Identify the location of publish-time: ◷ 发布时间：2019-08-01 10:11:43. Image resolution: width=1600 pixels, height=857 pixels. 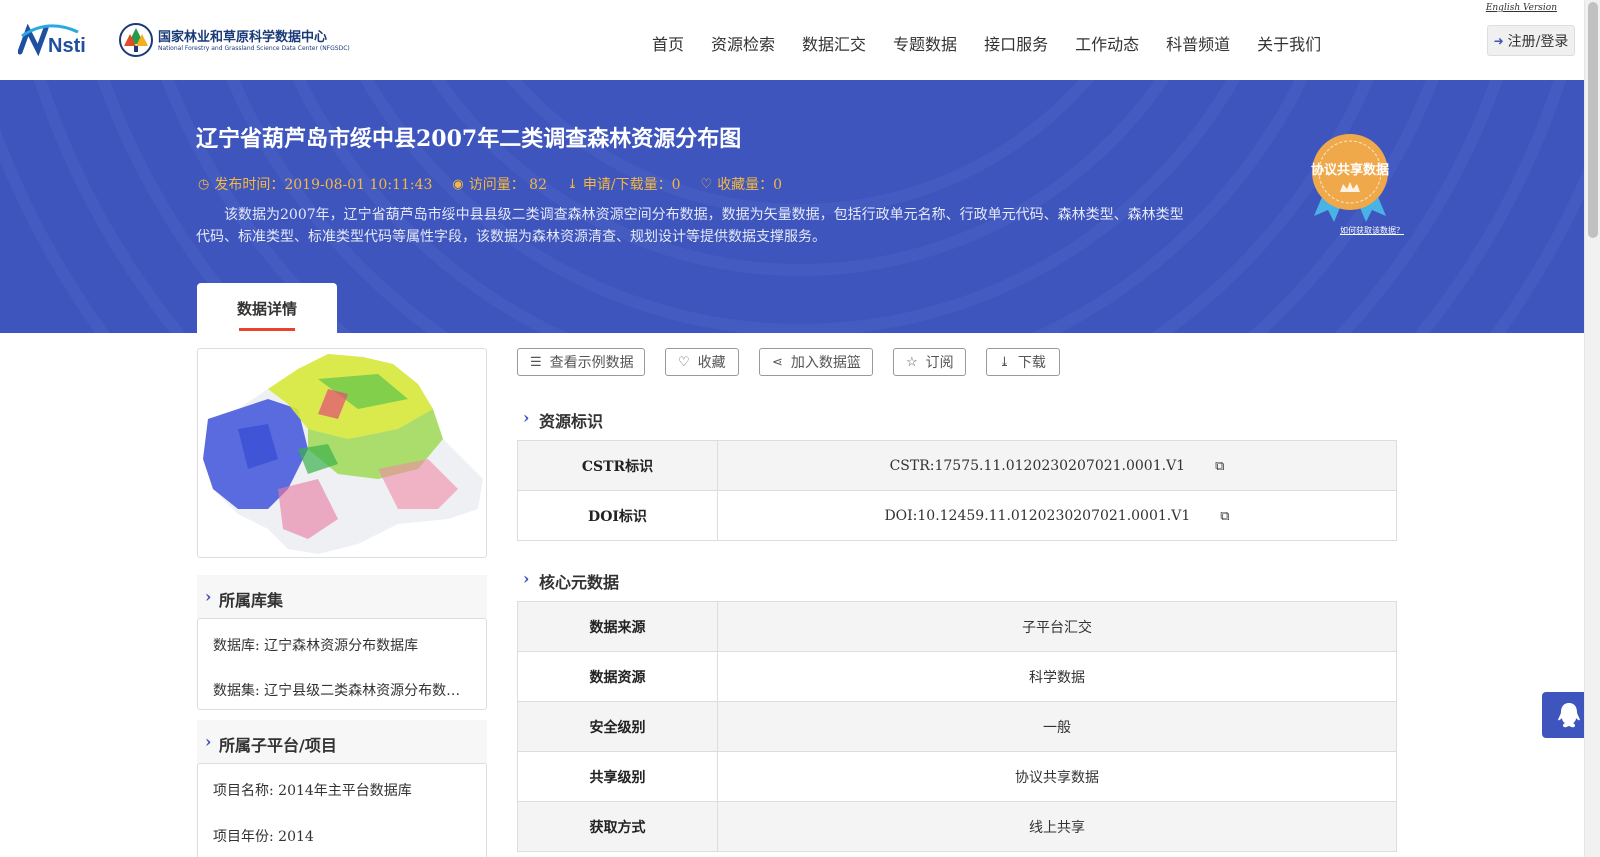
(315, 184).